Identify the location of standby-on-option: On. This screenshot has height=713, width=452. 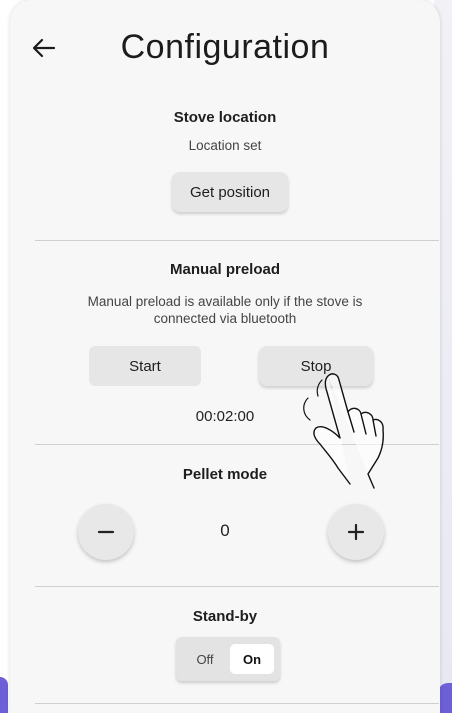
(252, 659).